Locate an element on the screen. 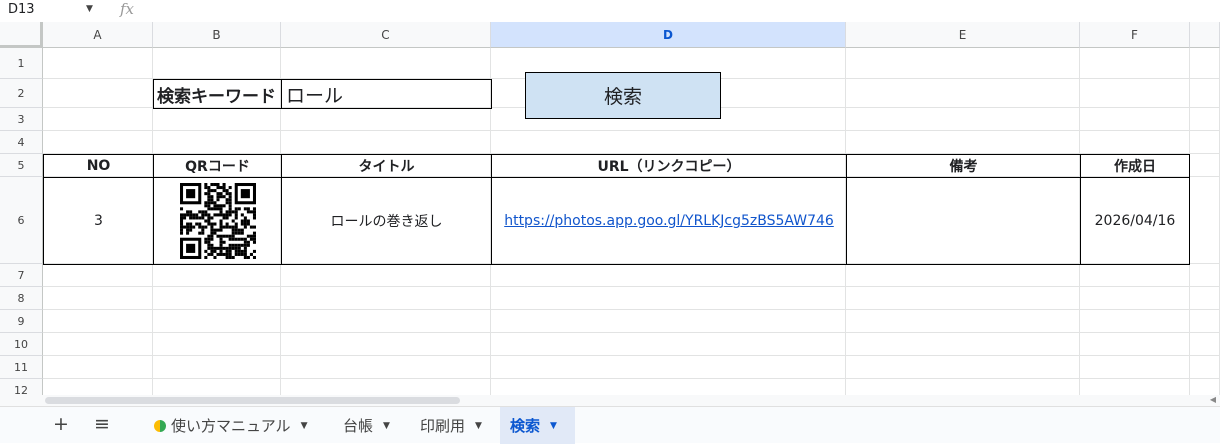 The height and width of the screenshot is (444, 1220). search-keyword-input: ロール is located at coordinates (386, 94).